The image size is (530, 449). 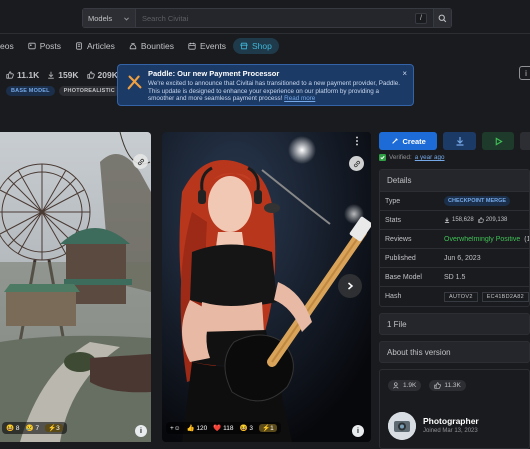 What do you see at coordinates (192, 46) in the screenshot?
I see `calendar-icon` at bounding box center [192, 46].